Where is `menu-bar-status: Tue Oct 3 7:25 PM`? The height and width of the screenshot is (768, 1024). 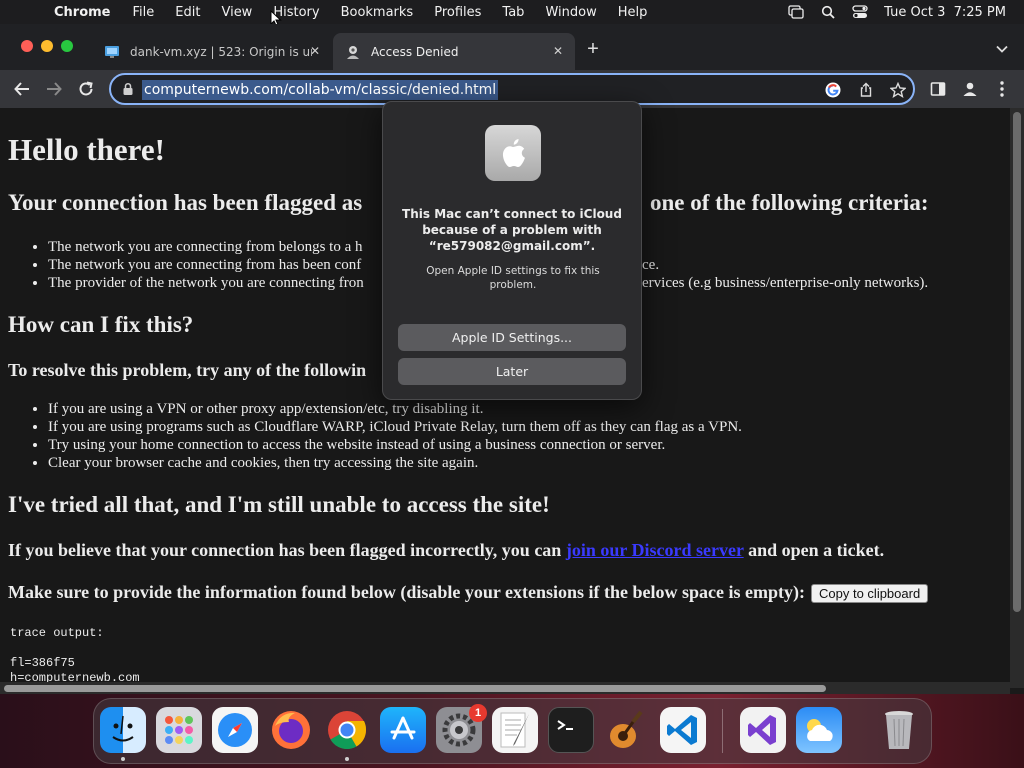 menu-bar-status: Tue Oct 3 7:25 PM is located at coordinates (897, 12).